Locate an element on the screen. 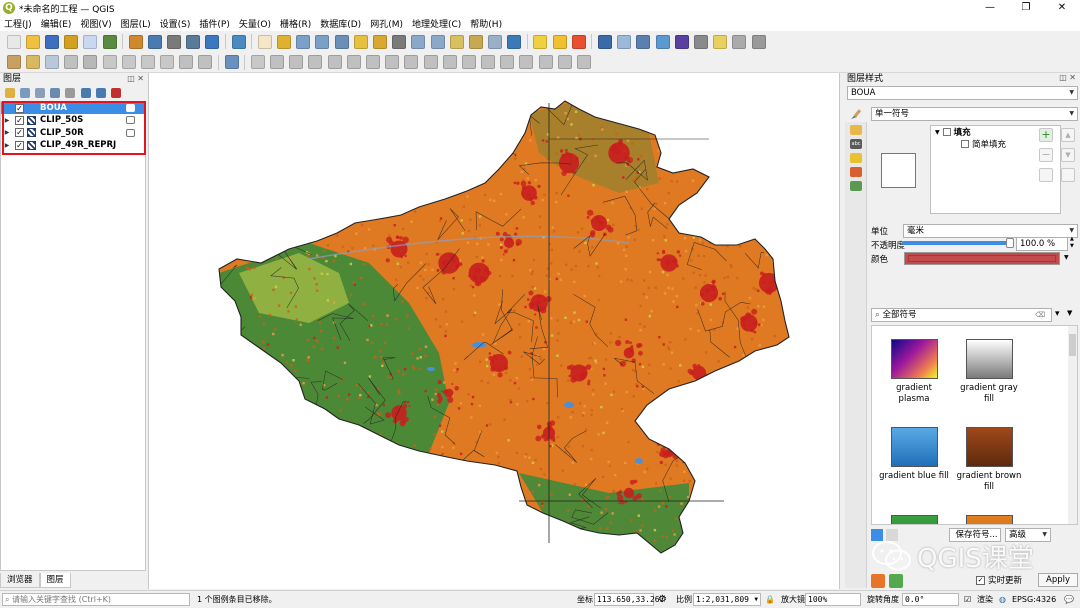  open-project-icon is located at coordinates (32, 41).